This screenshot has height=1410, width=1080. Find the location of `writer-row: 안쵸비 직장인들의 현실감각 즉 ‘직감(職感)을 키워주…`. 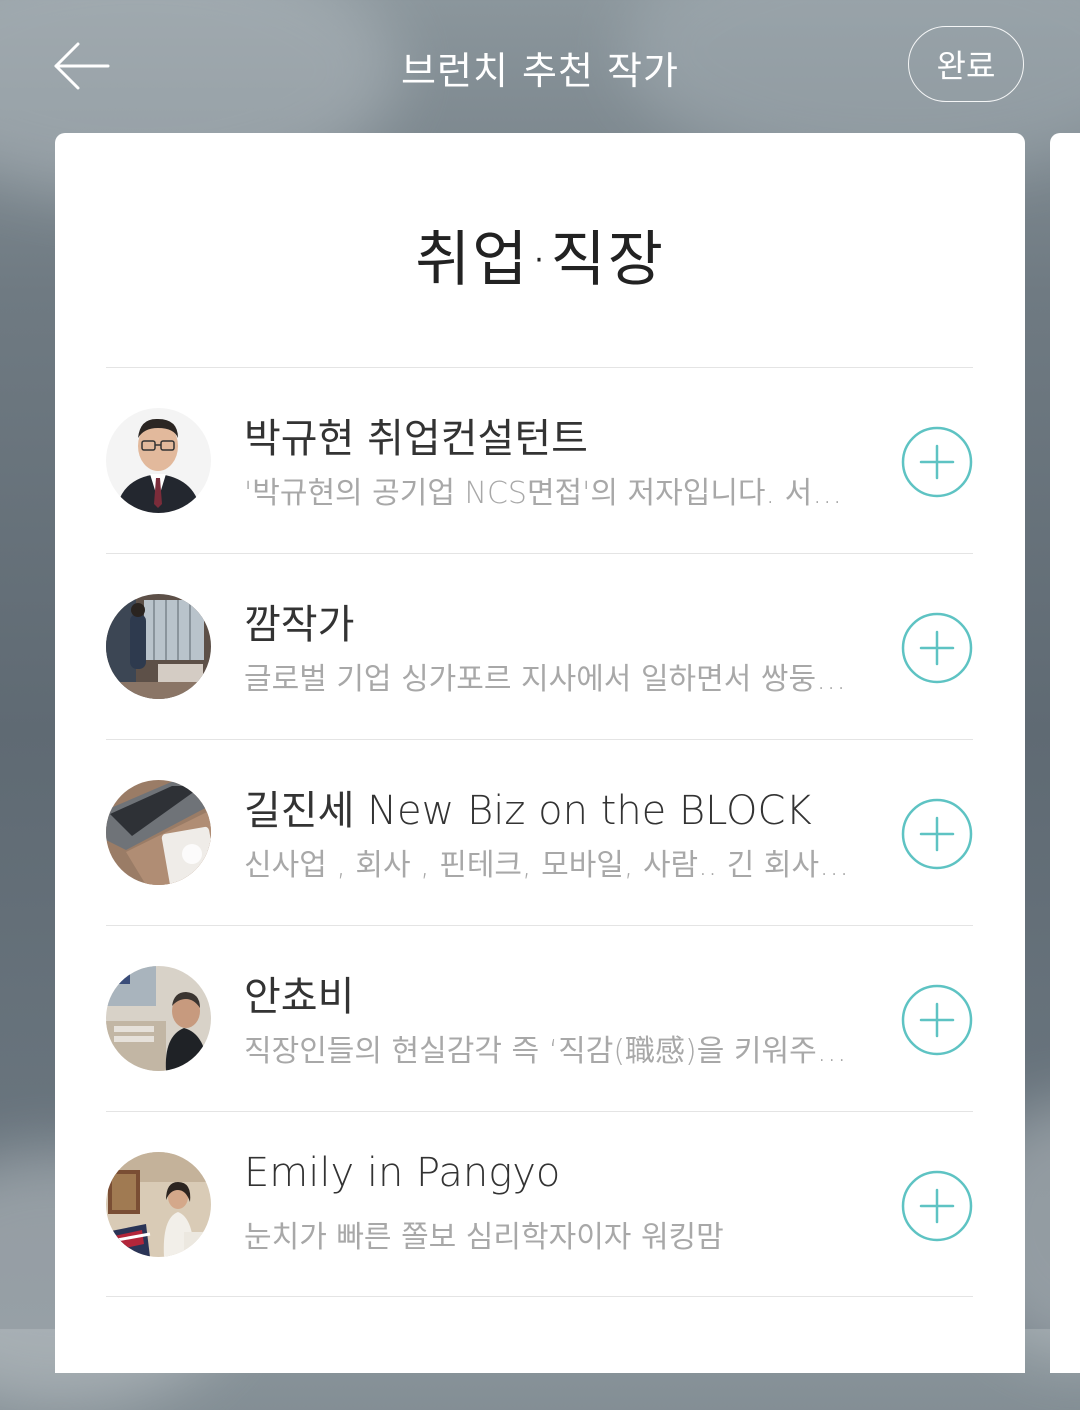

writer-row: 안쵸비 직장인들의 현실감각 즉 ‘직감(職感)을 키워주… is located at coordinates (539, 1018).